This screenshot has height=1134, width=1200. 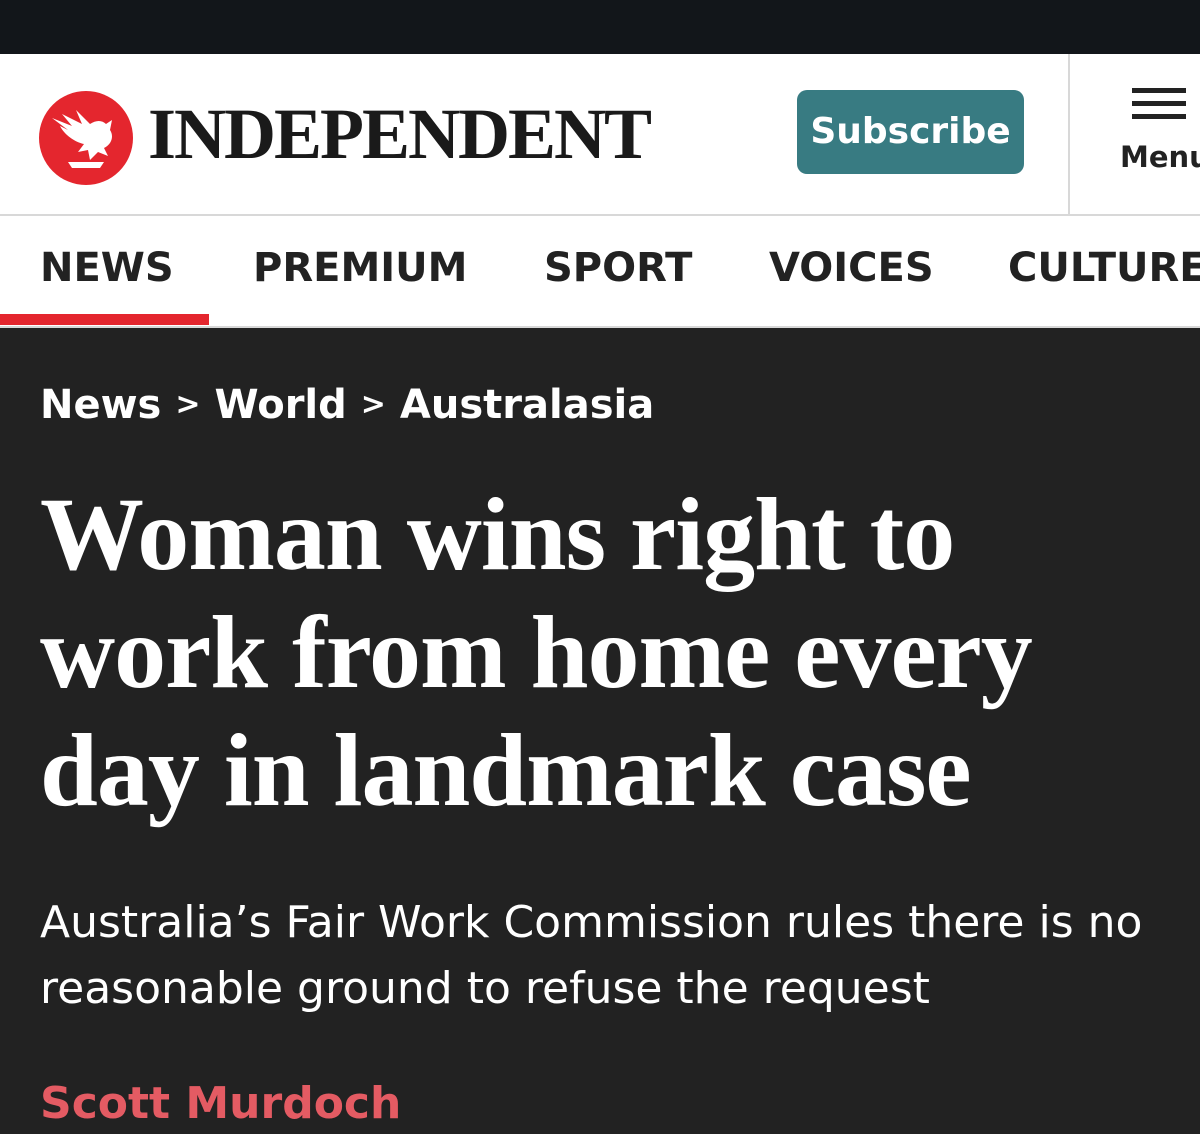 What do you see at coordinates (400, 134) in the screenshot?
I see `brand-wordmark: INDEPENDENT` at bounding box center [400, 134].